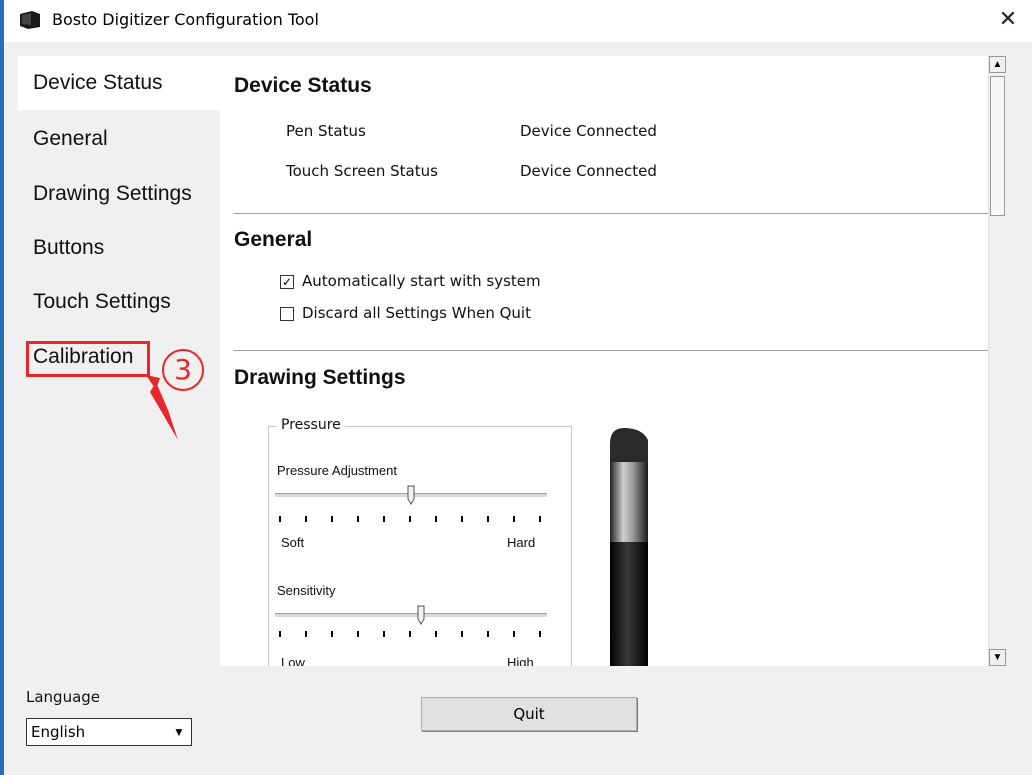  I want to click on sidebar-item-buttons: Buttons, so click(119, 248).